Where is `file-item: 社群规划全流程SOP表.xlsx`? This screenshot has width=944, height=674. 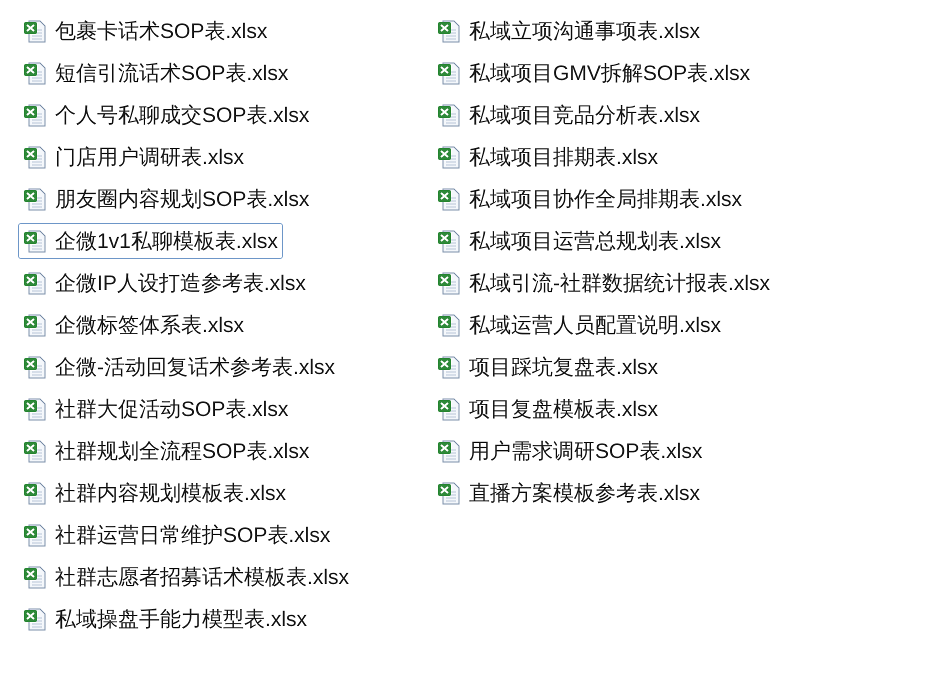
file-item: 社群规划全流程SOP表.xlsx is located at coordinates (166, 451).